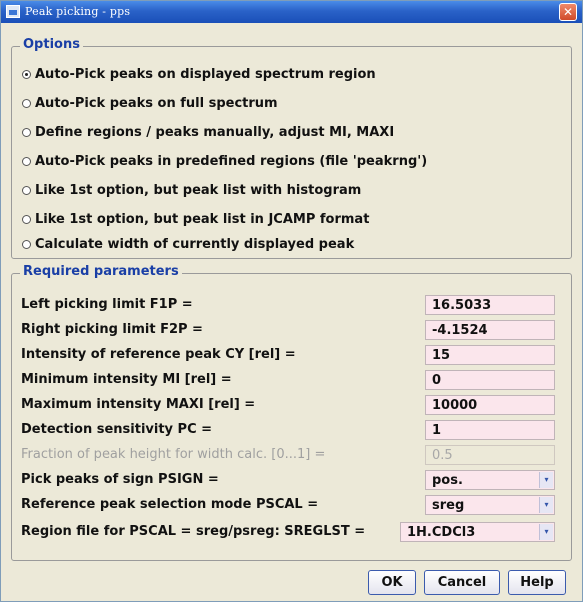 The width and height of the screenshot is (583, 602). What do you see at coordinates (568, 12) in the screenshot?
I see `close-button: ✕` at bounding box center [568, 12].